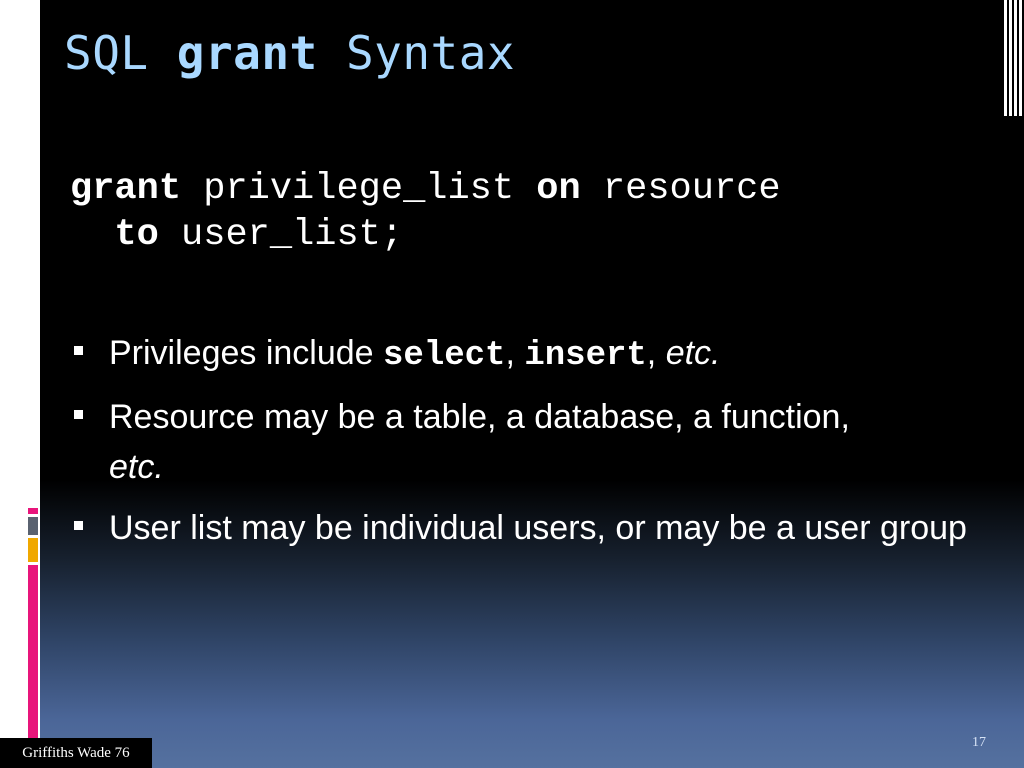 The image size is (1024, 768). What do you see at coordinates (680, 189) in the screenshot?
I see `code-text-resource: resource` at bounding box center [680, 189].